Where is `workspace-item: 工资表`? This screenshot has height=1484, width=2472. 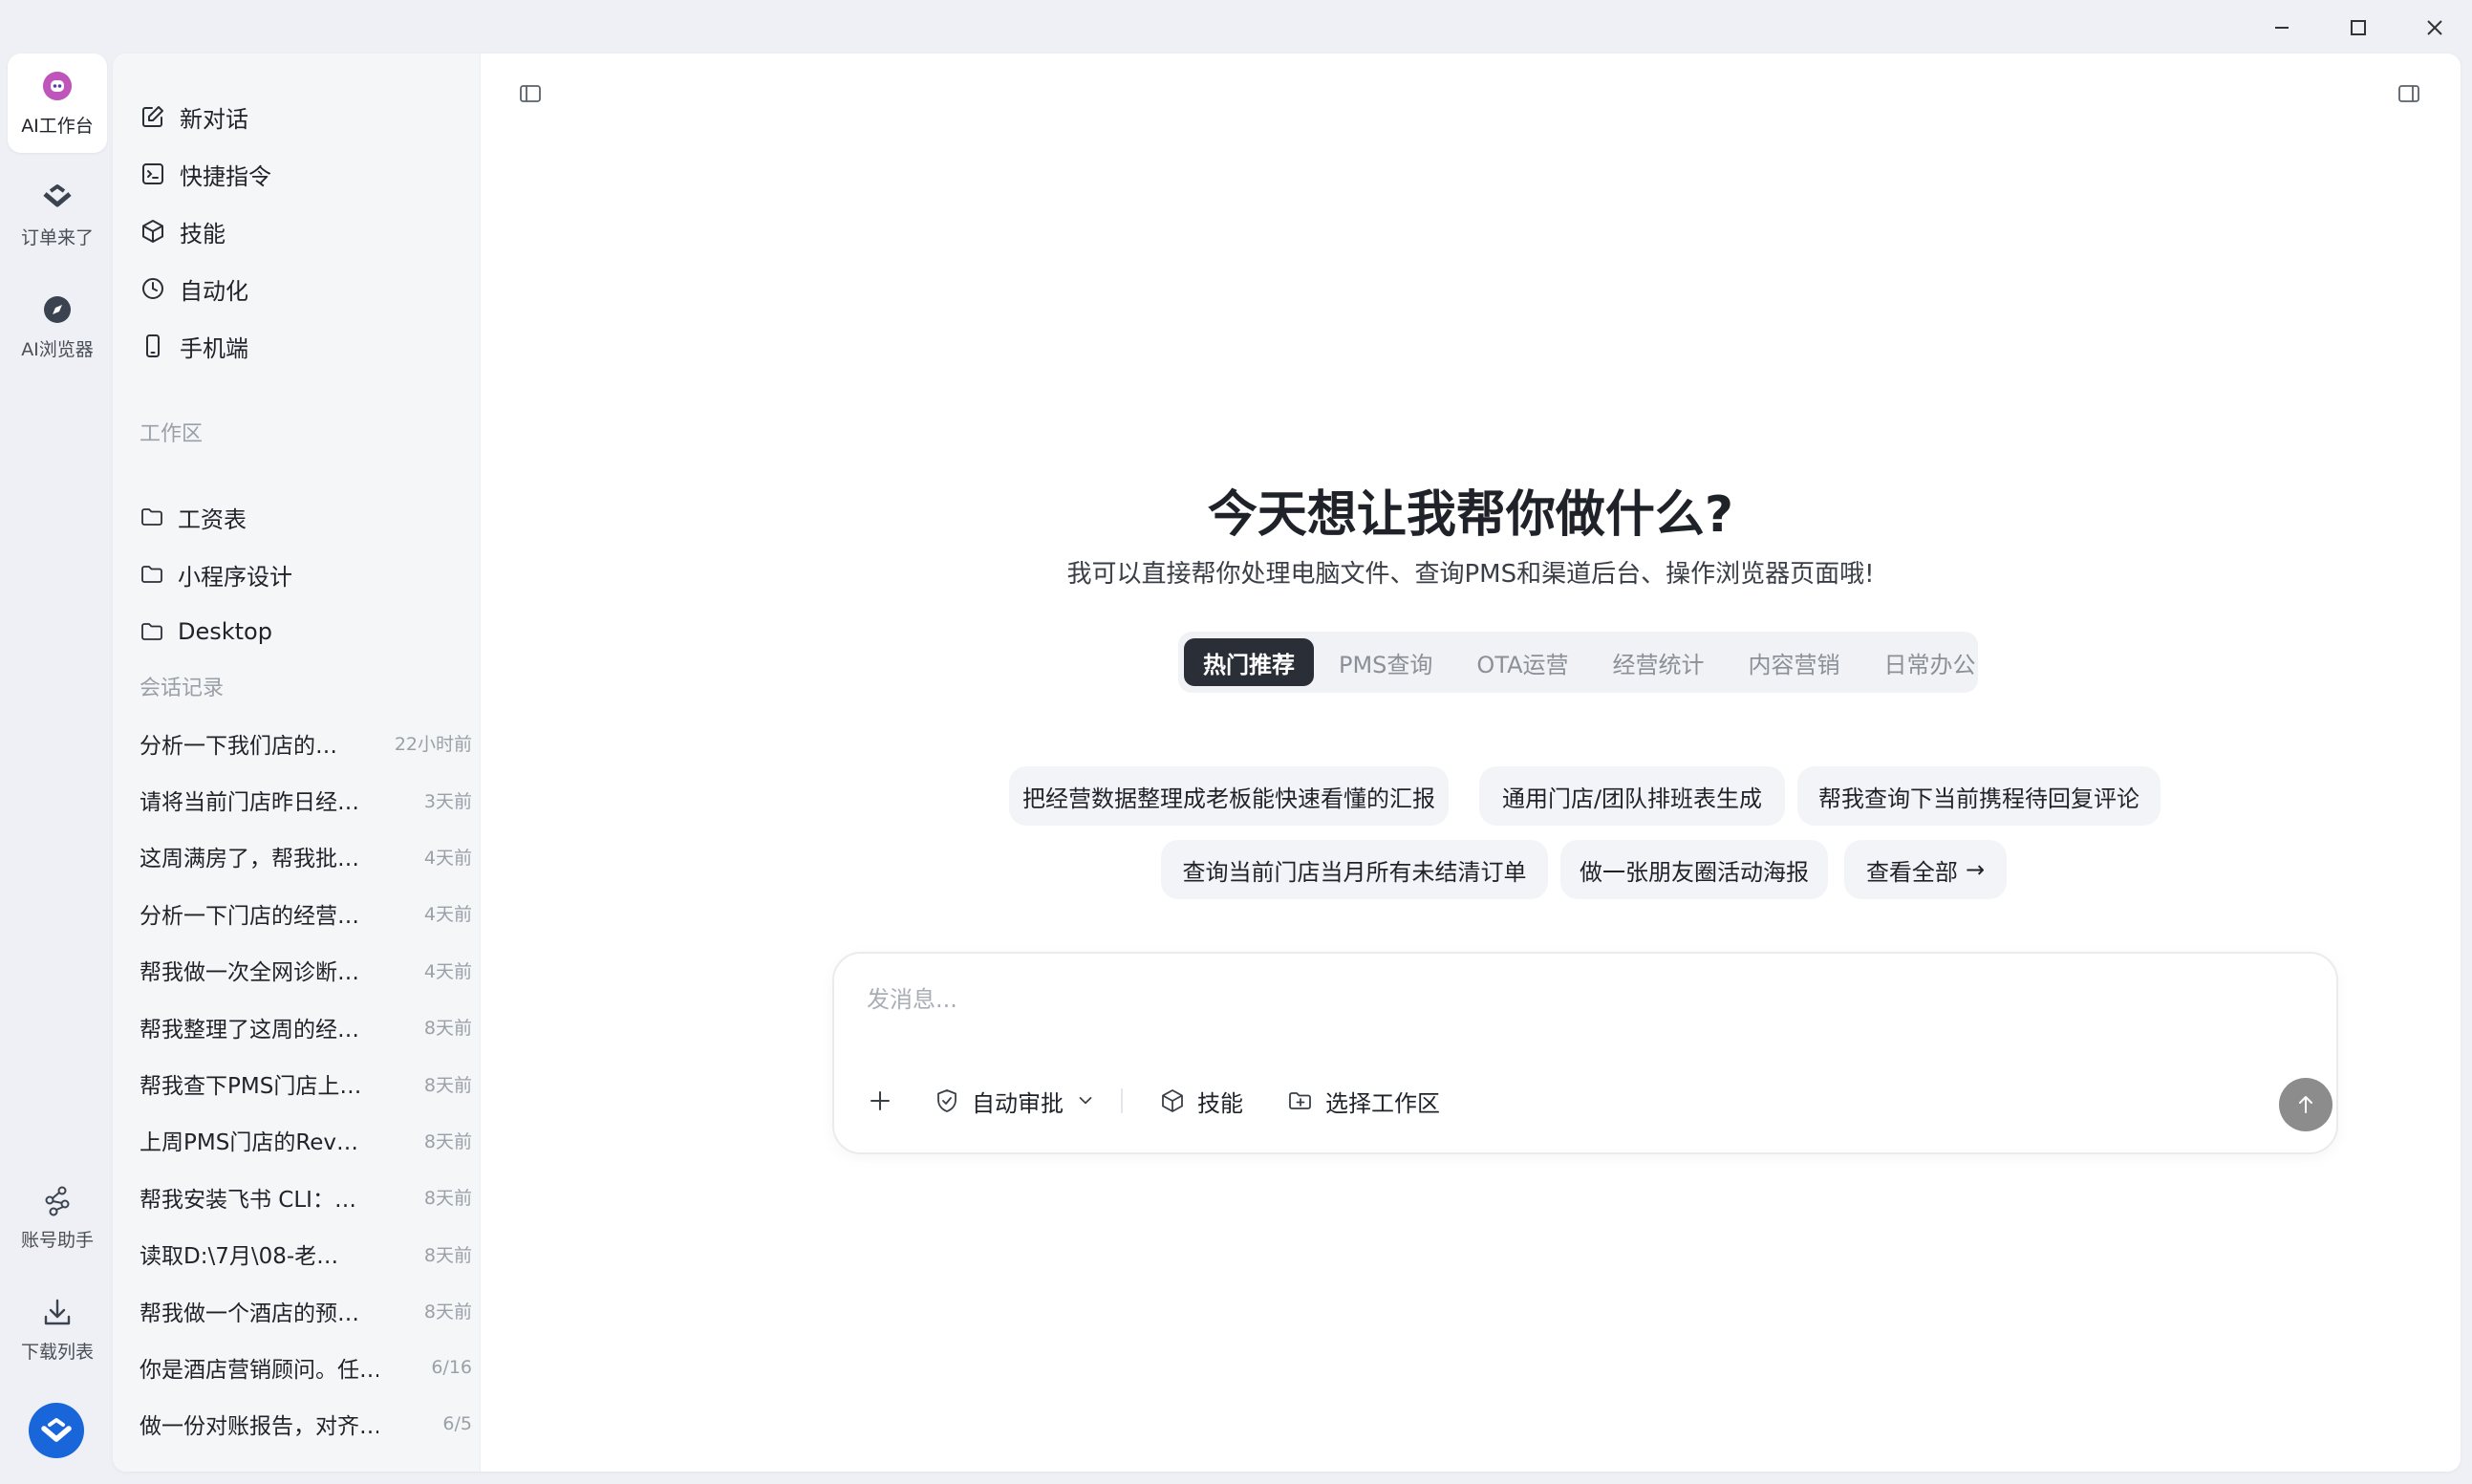 workspace-item: 工资表 is located at coordinates (302, 517).